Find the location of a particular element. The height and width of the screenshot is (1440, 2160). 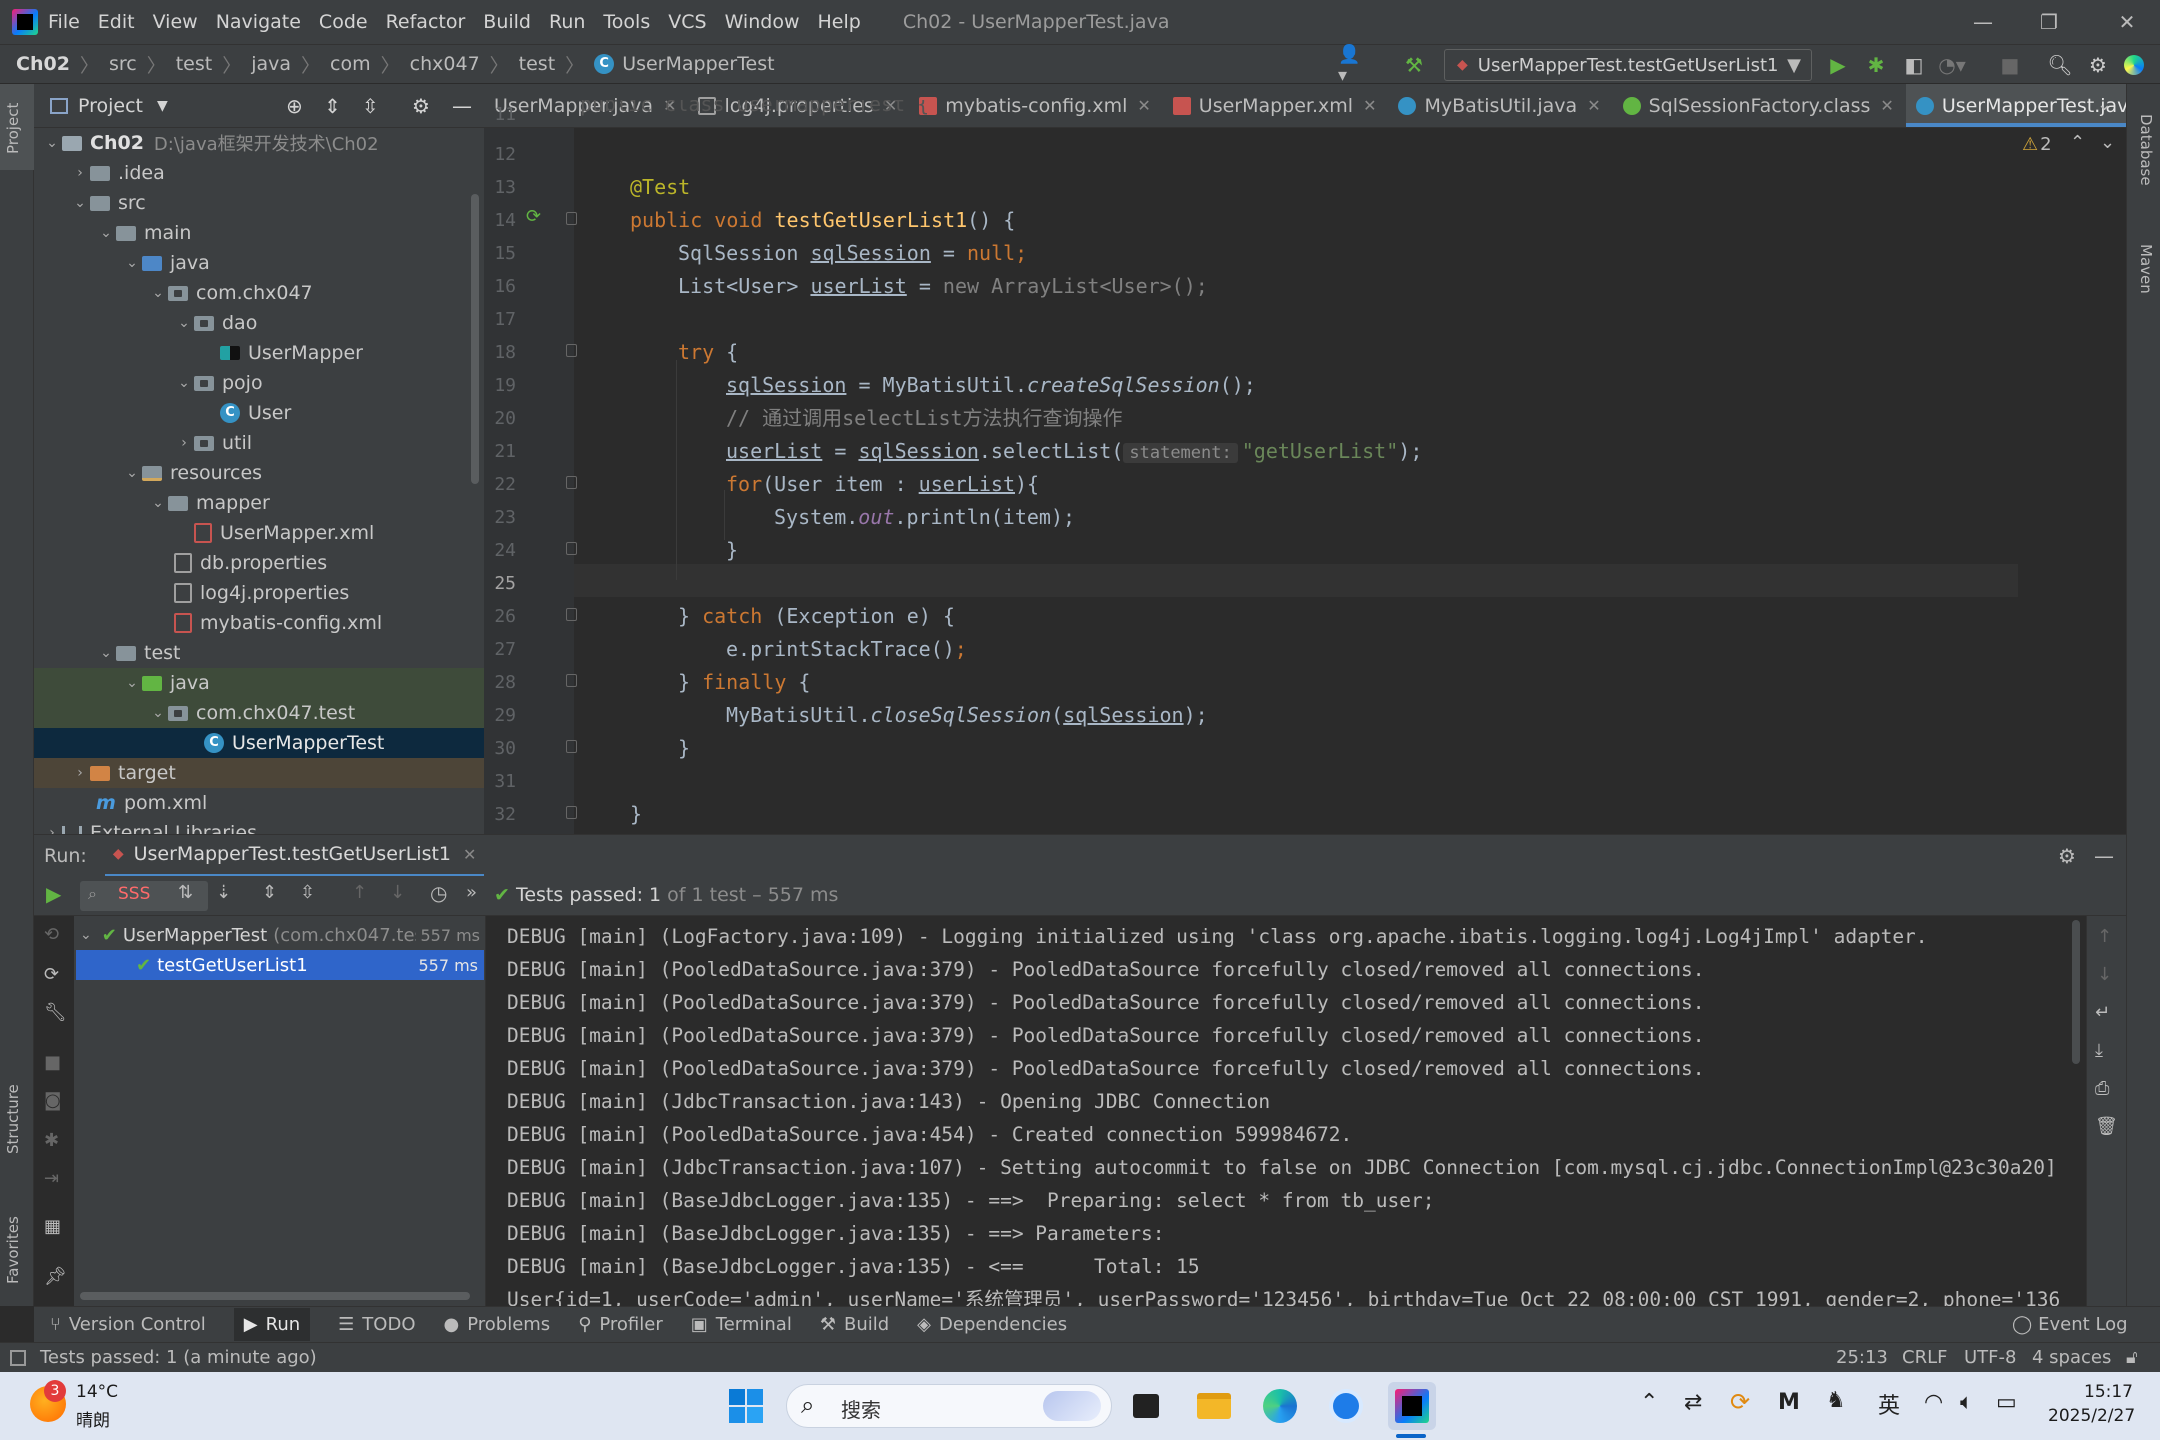

previous-failed-icon: ↑ is located at coordinates (359, 892).